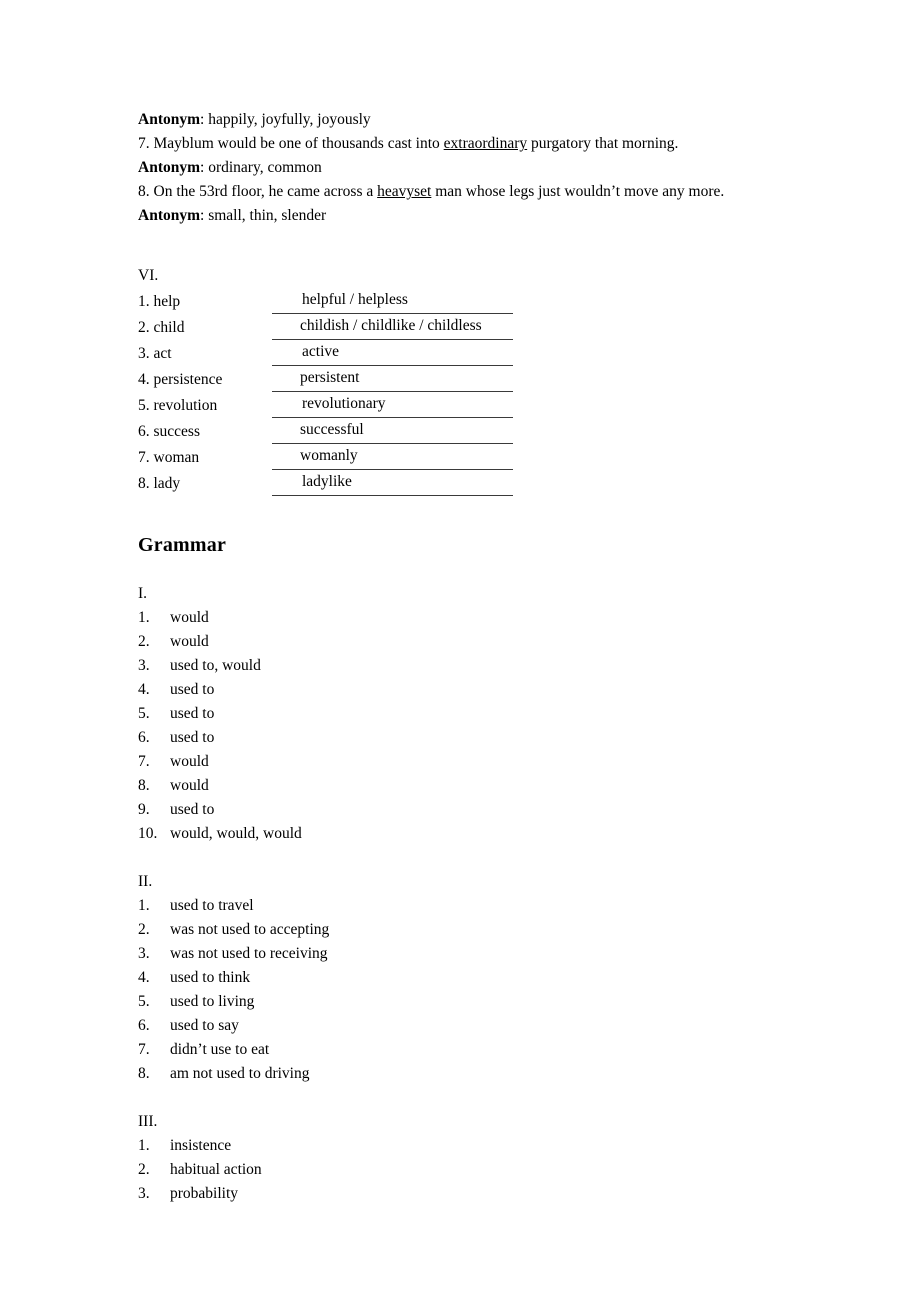 The height and width of the screenshot is (1302, 920). What do you see at coordinates (201, 1145) in the screenshot?
I see `list-item-text: insistence` at bounding box center [201, 1145].